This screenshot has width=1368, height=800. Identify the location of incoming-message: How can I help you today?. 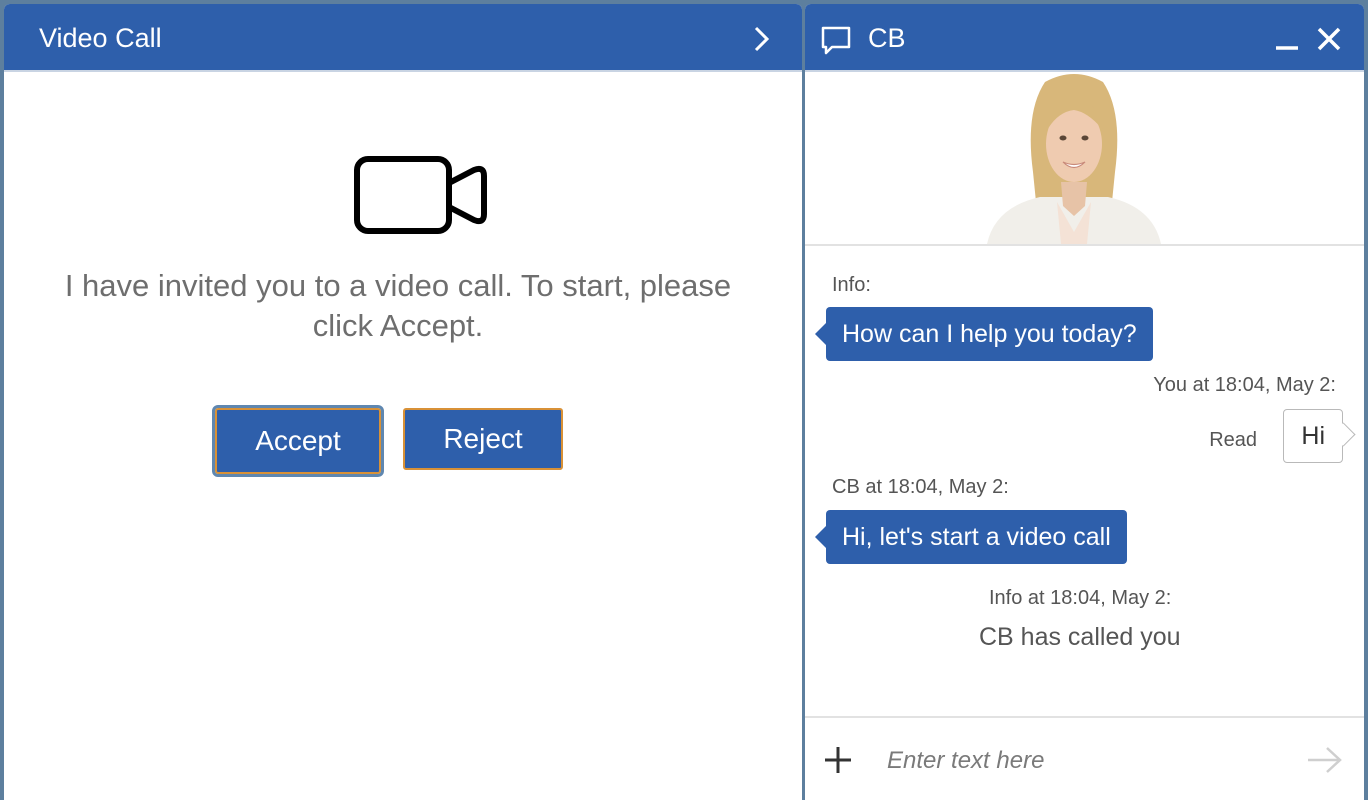
(984, 334).